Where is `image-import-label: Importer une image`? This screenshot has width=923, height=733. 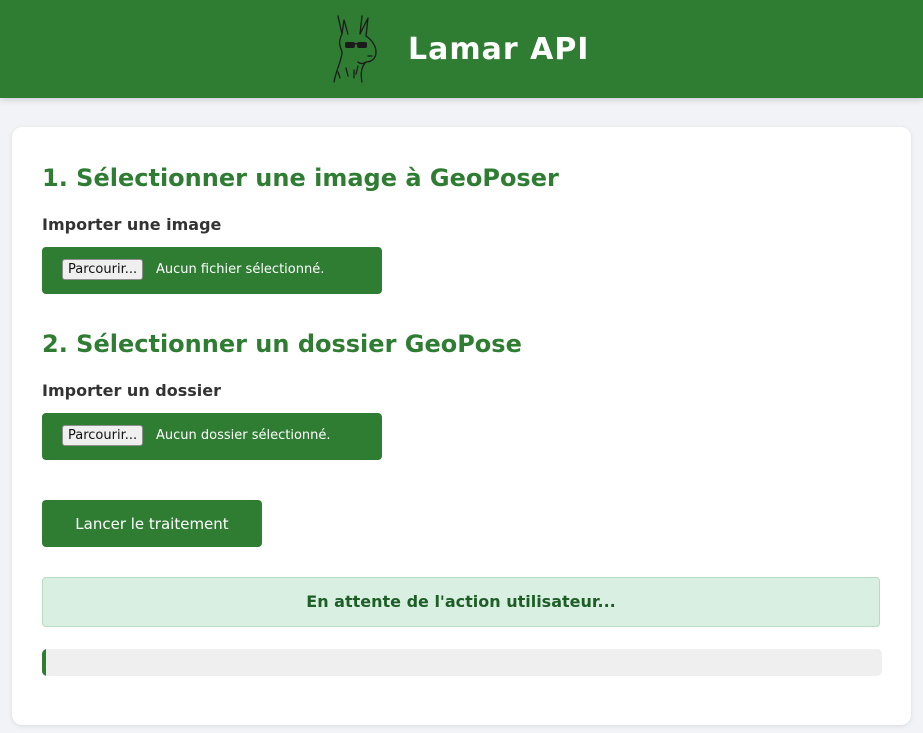 image-import-label: Importer une image is located at coordinates (132, 224).